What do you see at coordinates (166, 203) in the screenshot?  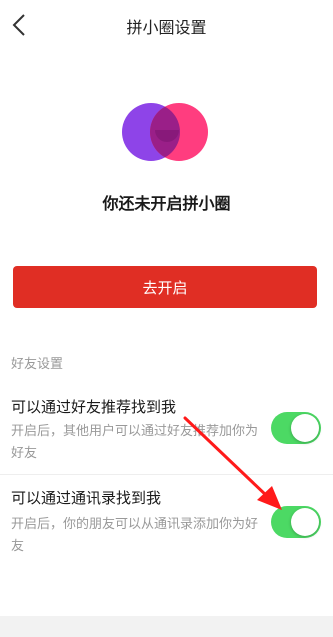 I see `status-text: 你还未开启拼小圈` at bounding box center [166, 203].